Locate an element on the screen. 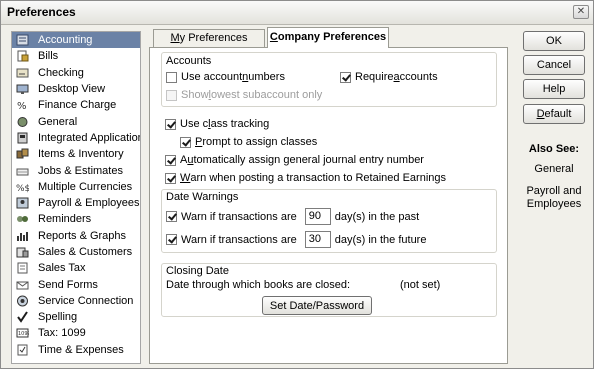 This screenshot has width=594, height=369. warn-retained-hotkey: W is located at coordinates (185, 178).